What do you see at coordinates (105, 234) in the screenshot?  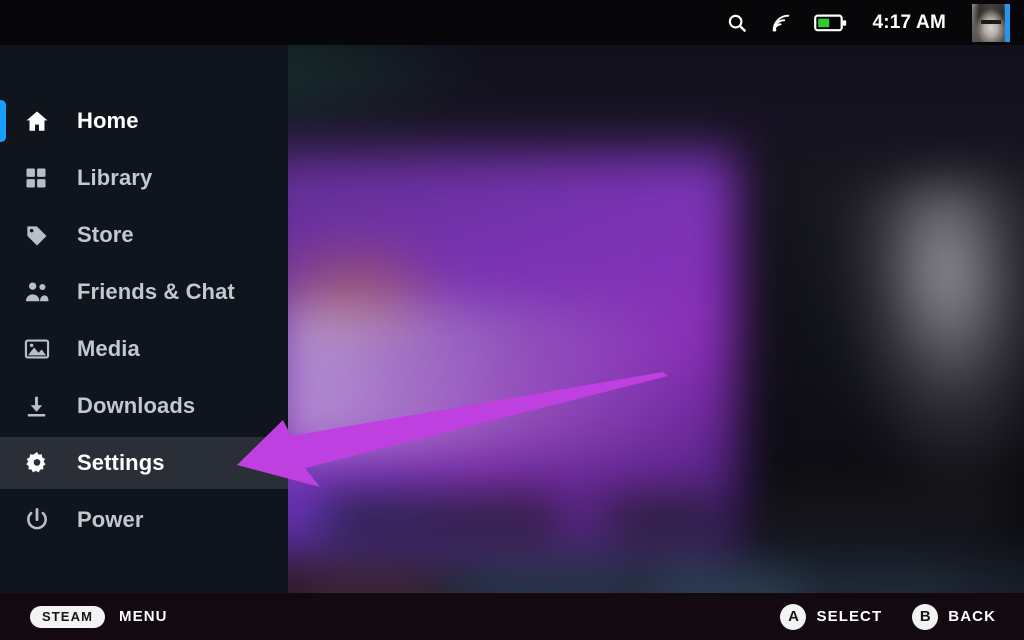 I see `sidebar-item-label: Store` at bounding box center [105, 234].